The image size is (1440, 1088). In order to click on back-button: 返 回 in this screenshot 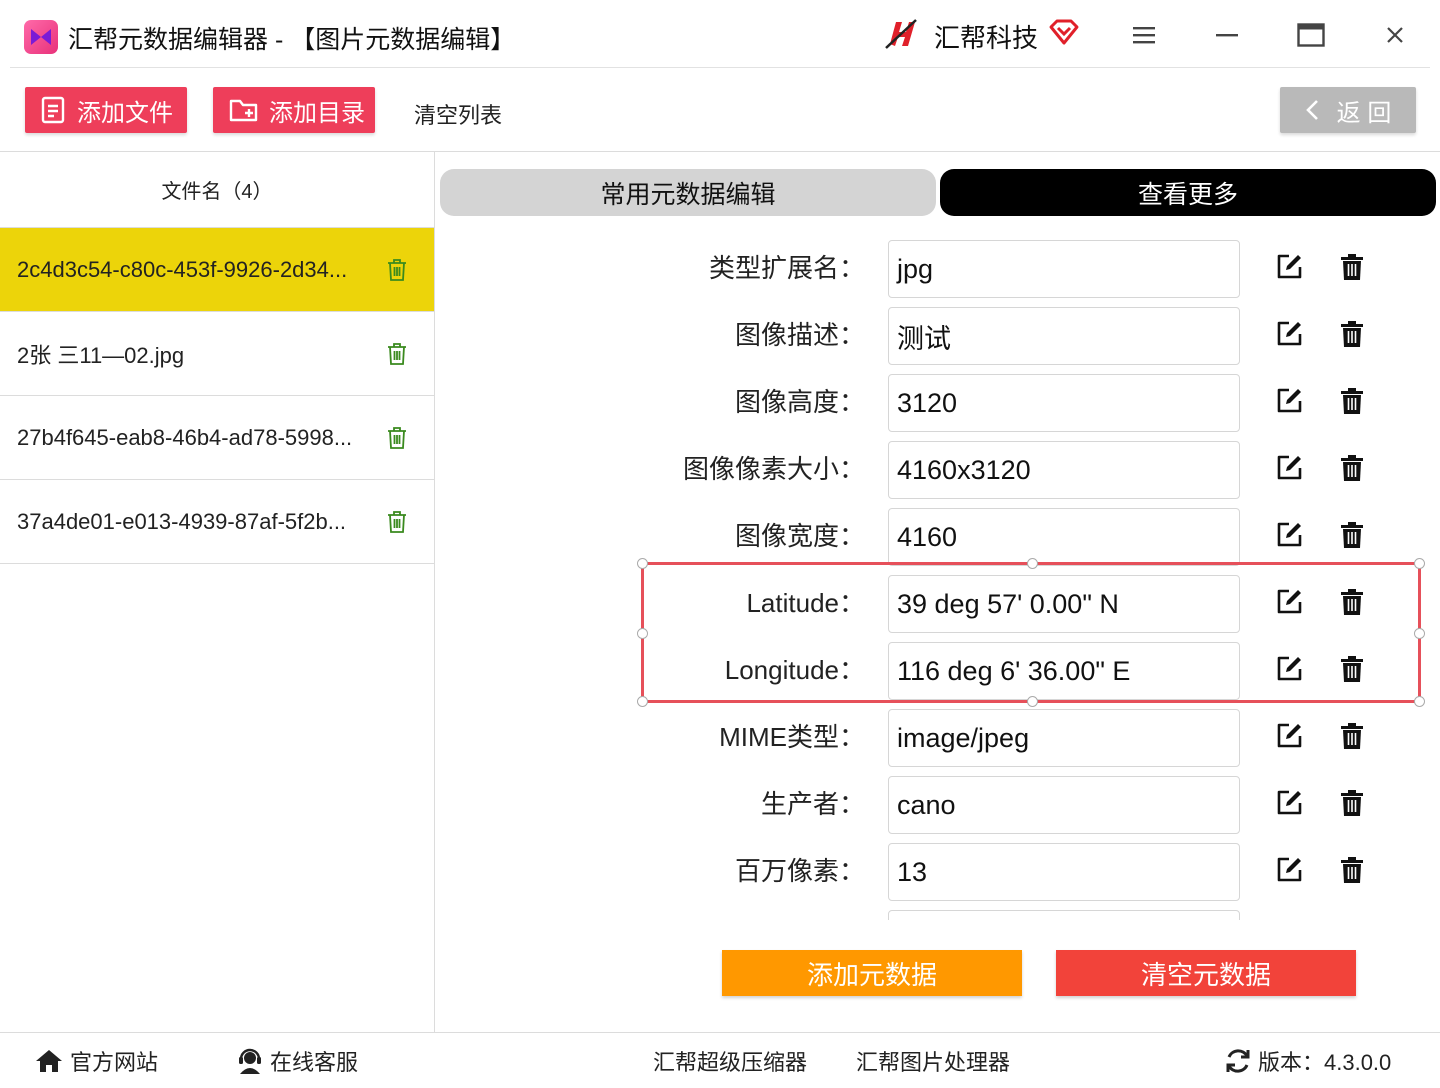, I will do `click(1348, 110)`.